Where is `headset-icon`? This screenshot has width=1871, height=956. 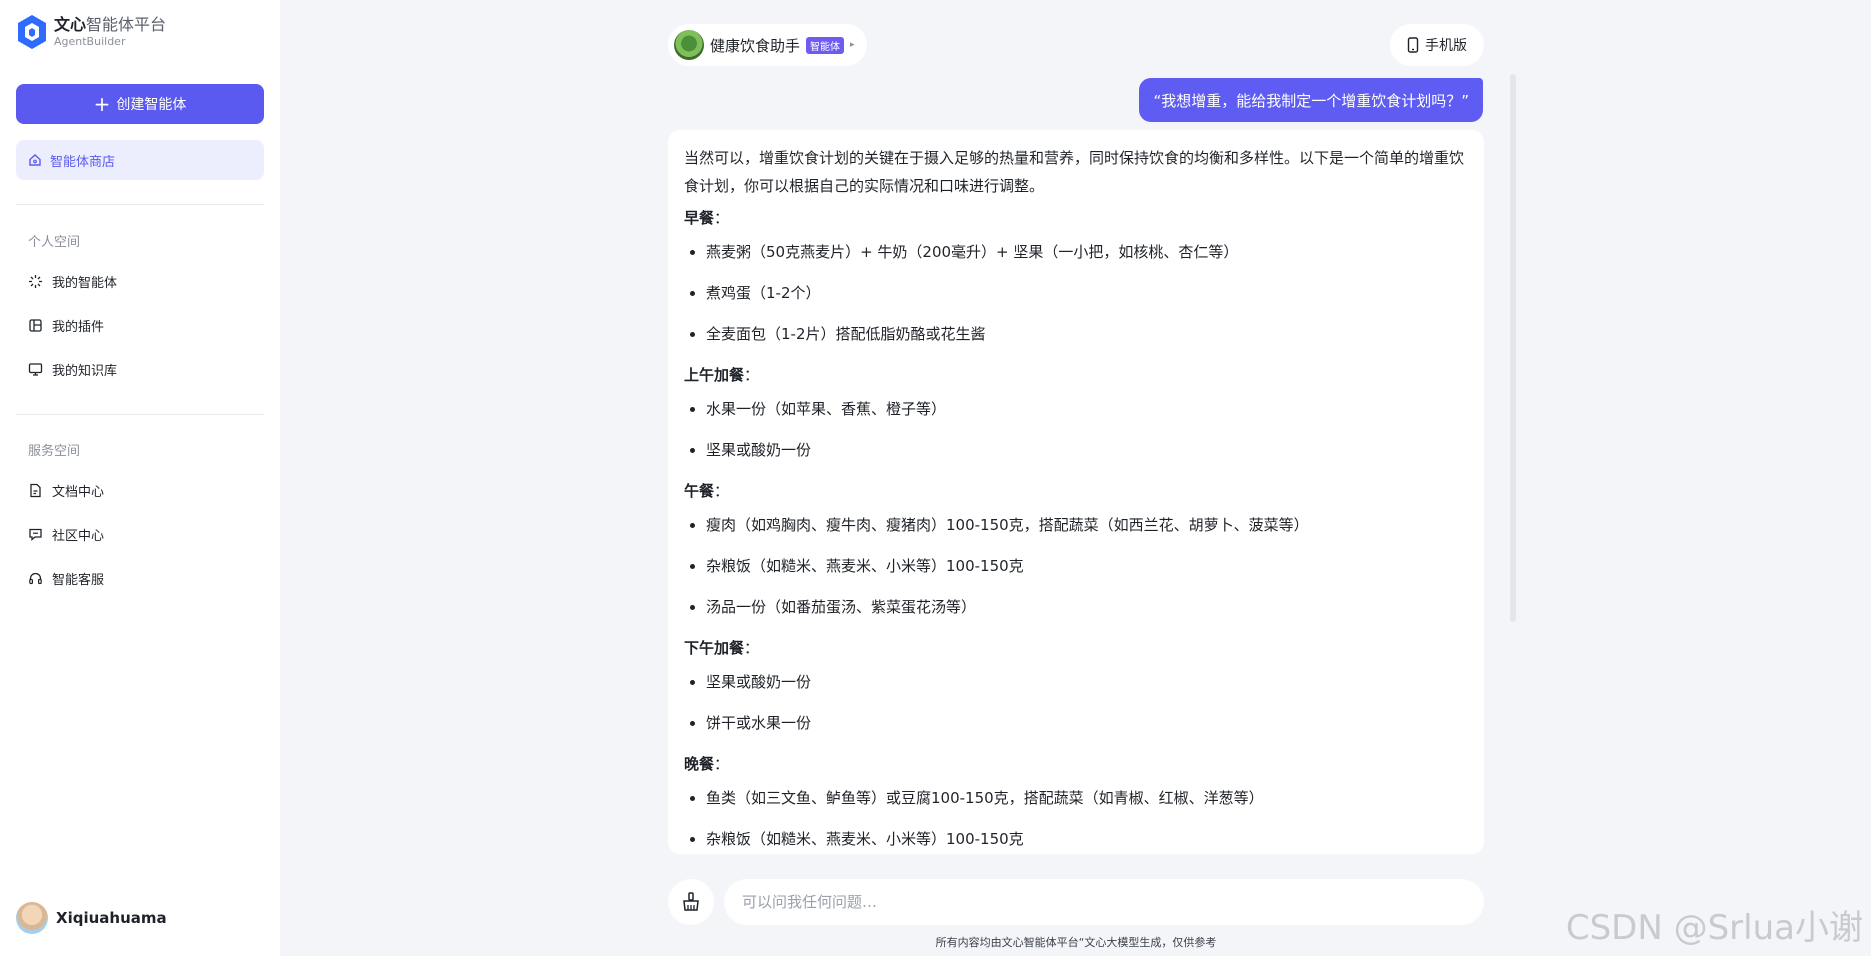 headset-icon is located at coordinates (35, 578).